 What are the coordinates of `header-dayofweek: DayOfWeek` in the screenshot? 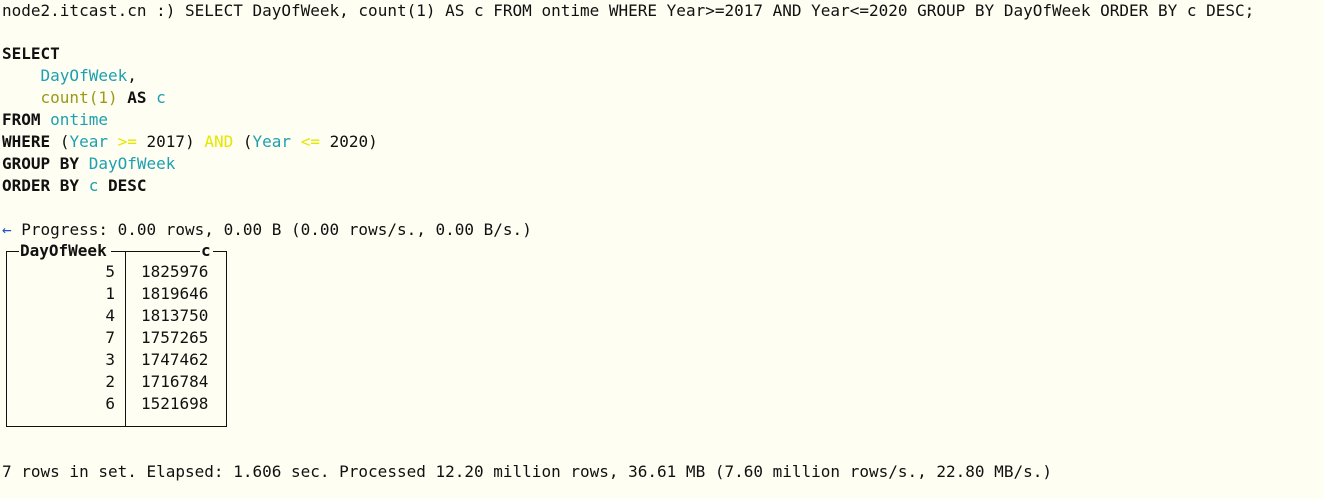 It's located at (63, 251).